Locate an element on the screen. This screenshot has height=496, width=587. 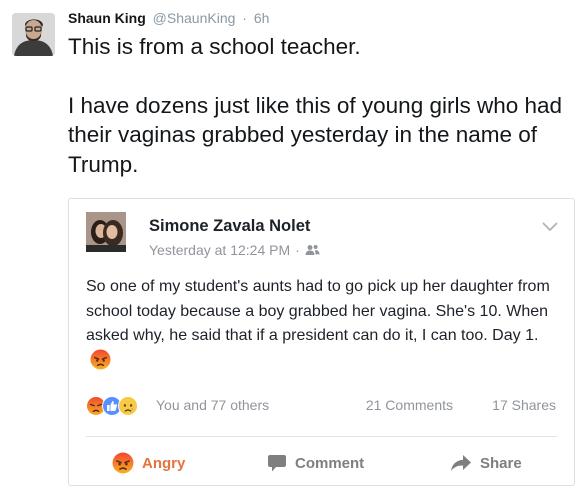
tweet-author-handle: @ShaunKing is located at coordinates (194, 18).